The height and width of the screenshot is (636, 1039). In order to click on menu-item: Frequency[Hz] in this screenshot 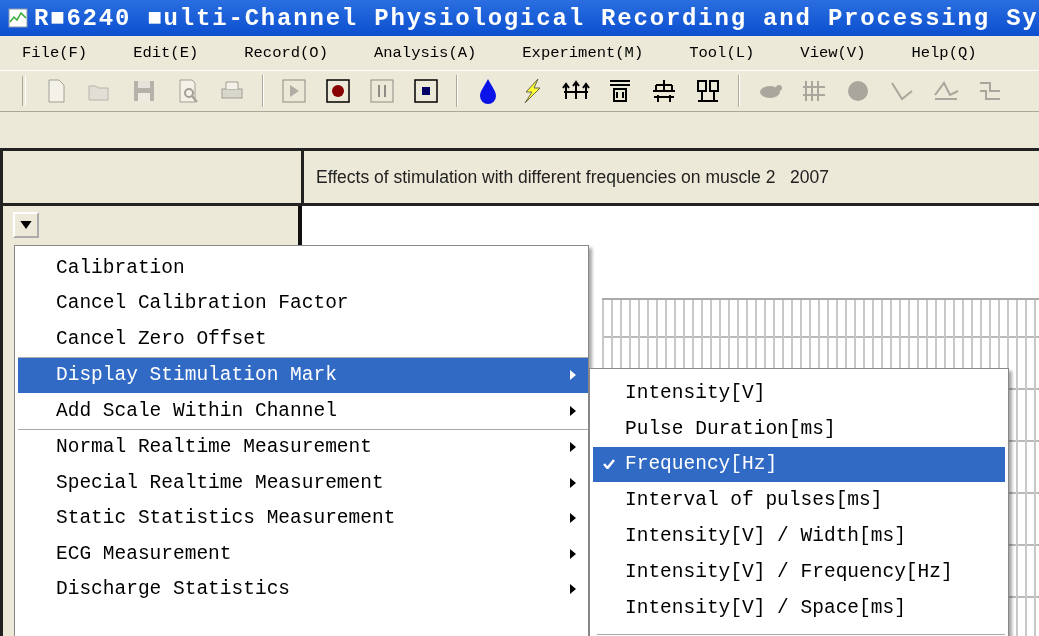, I will do `click(799, 464)`.